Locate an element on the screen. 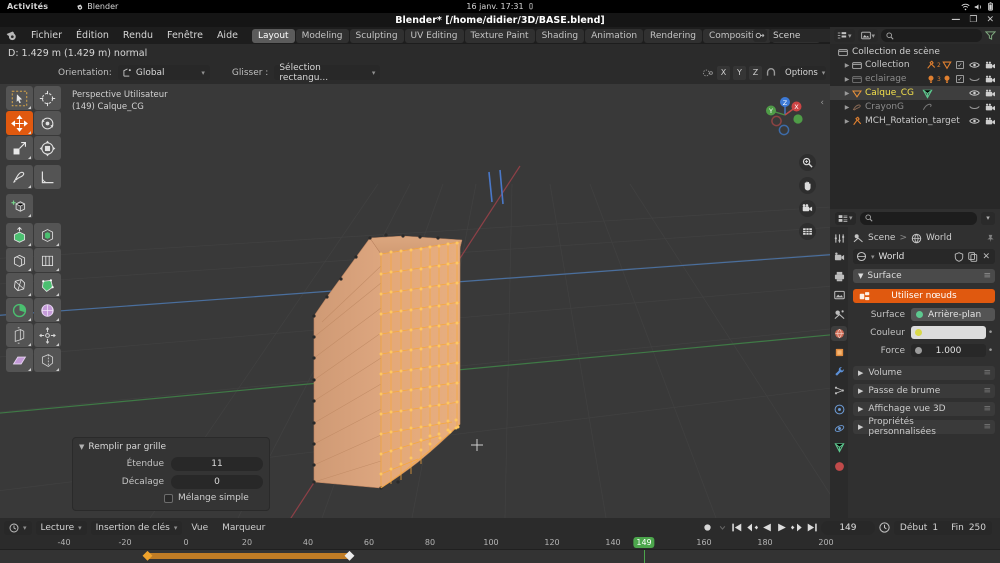  outliner-filter-mode-dropdown: ▾ is located at coordinates (868, 35).